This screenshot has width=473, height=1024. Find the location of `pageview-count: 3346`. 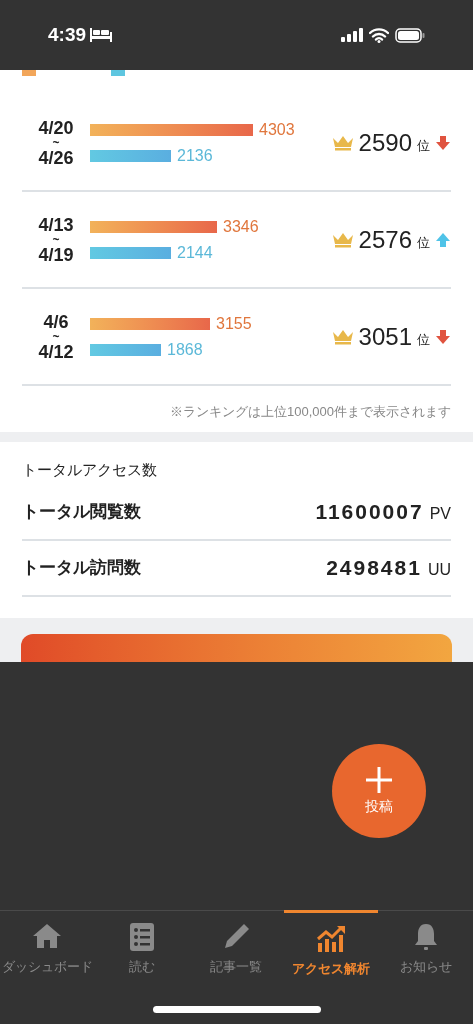

pageview-count: 3346 is located at coordinates (241, 226).